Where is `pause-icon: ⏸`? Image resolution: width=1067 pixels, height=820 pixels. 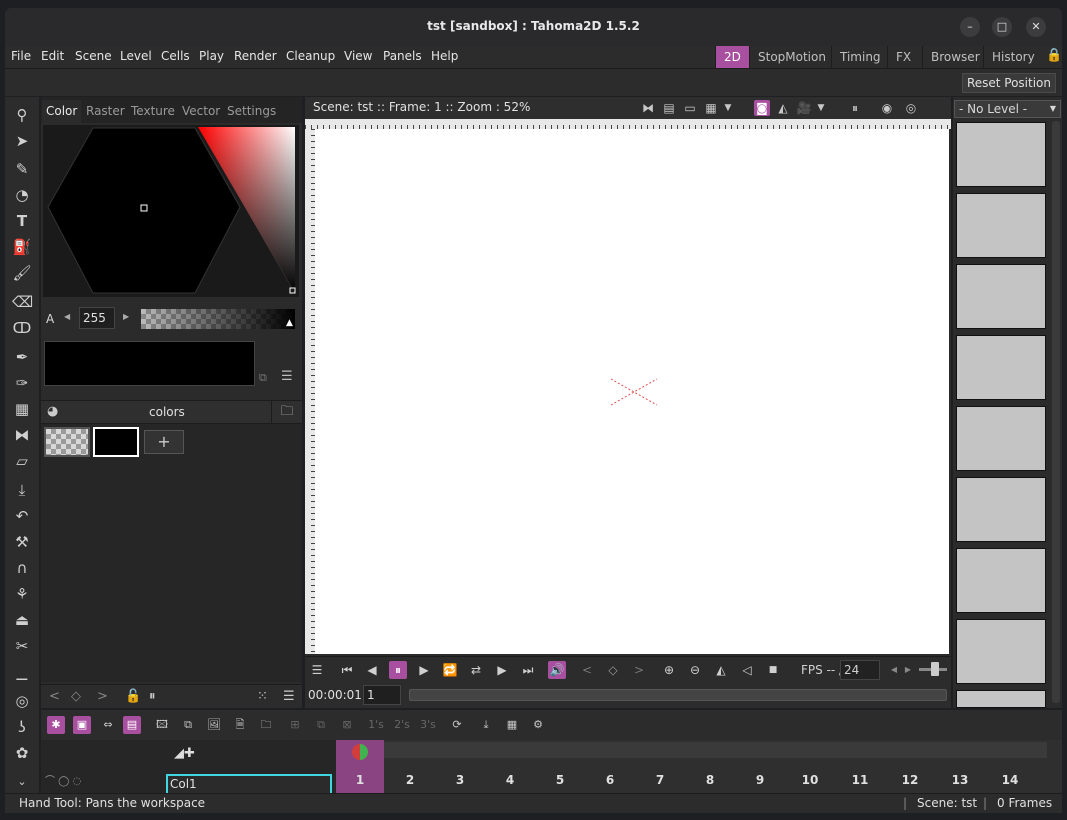 pause-icon: ⏸ is located at coordinates (152, 696).